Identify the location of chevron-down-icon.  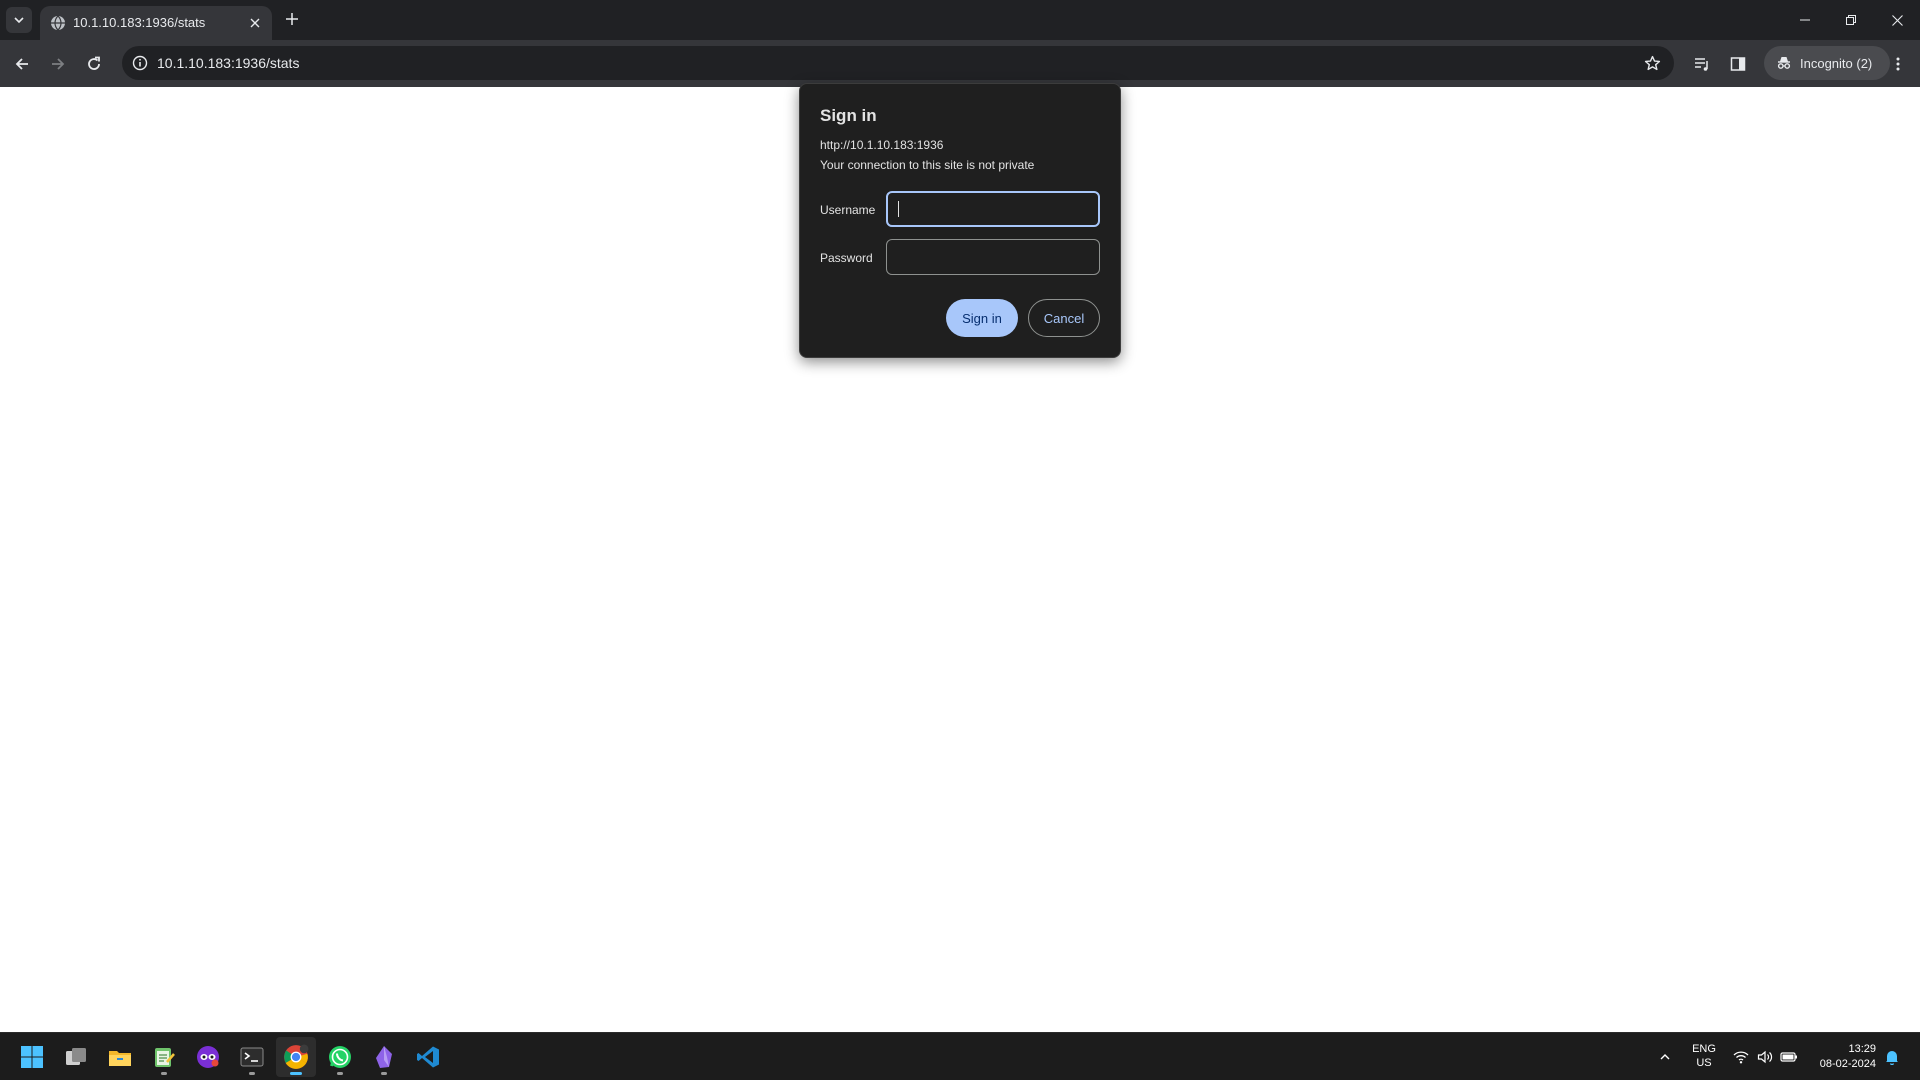
(19, 20).